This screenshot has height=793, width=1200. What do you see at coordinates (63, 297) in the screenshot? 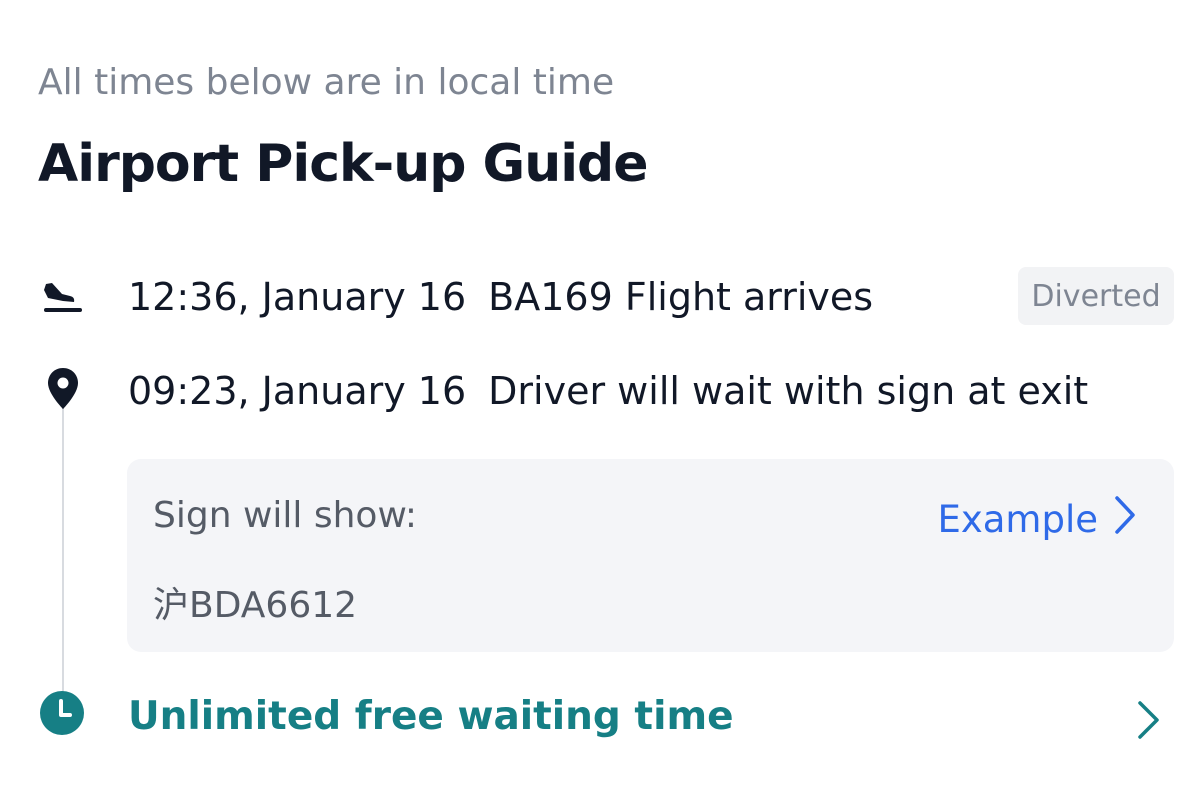
I see `flight-arrival-icon` at bounding box center [63, 297].